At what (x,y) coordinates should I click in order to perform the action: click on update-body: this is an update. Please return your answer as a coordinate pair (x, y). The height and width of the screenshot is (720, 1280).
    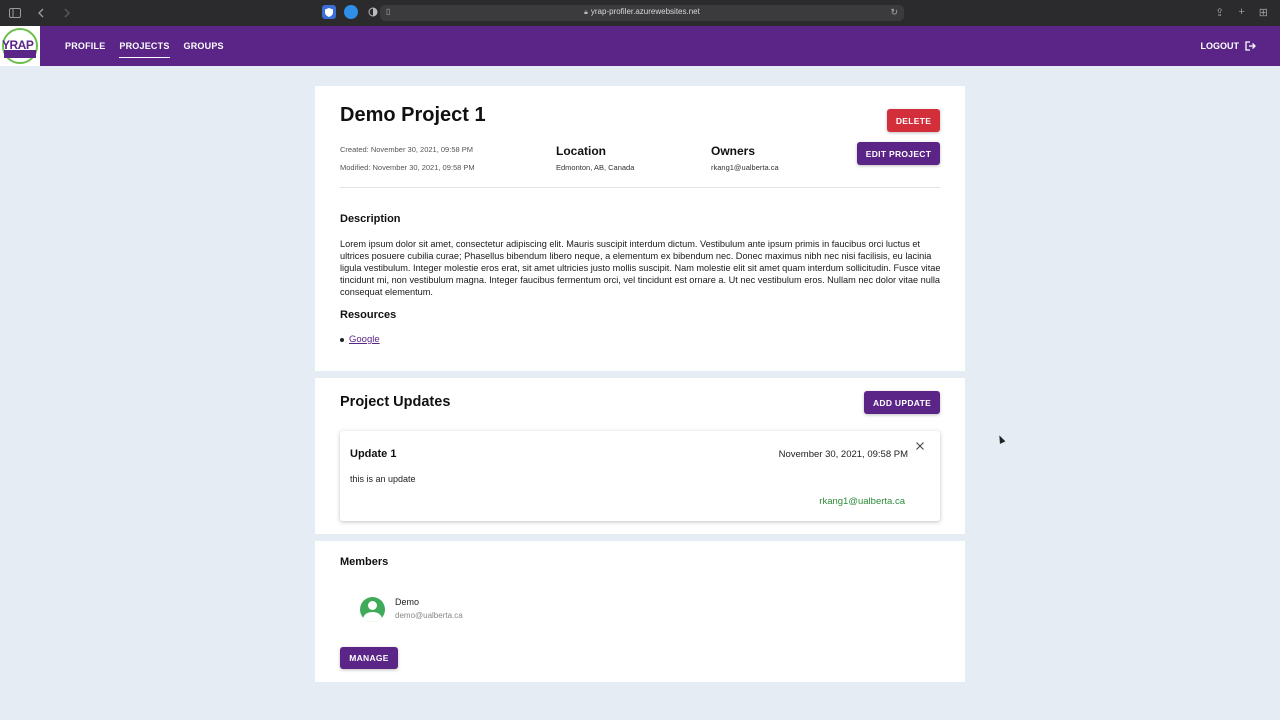
    Looking at the image, I should click on (383, 479).